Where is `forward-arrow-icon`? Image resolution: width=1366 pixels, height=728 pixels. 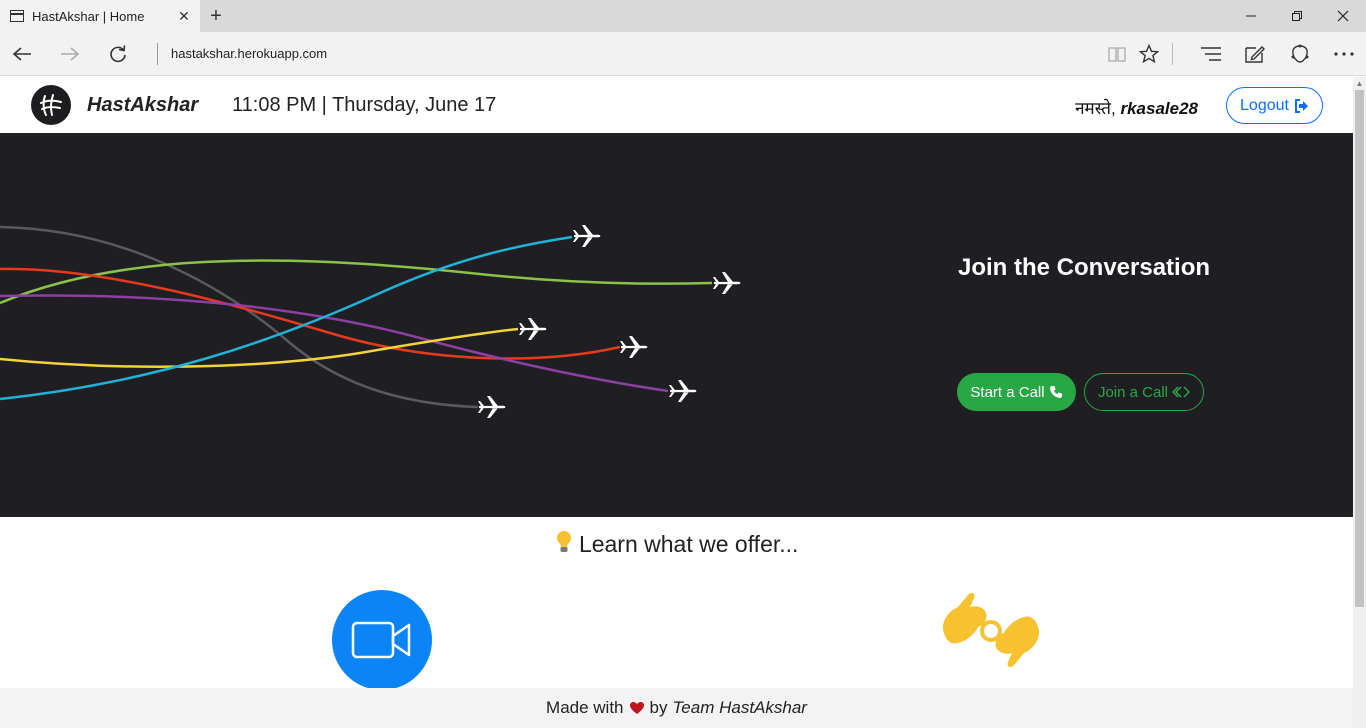
forward-arrow-icon is located at coordinates (70, 54).